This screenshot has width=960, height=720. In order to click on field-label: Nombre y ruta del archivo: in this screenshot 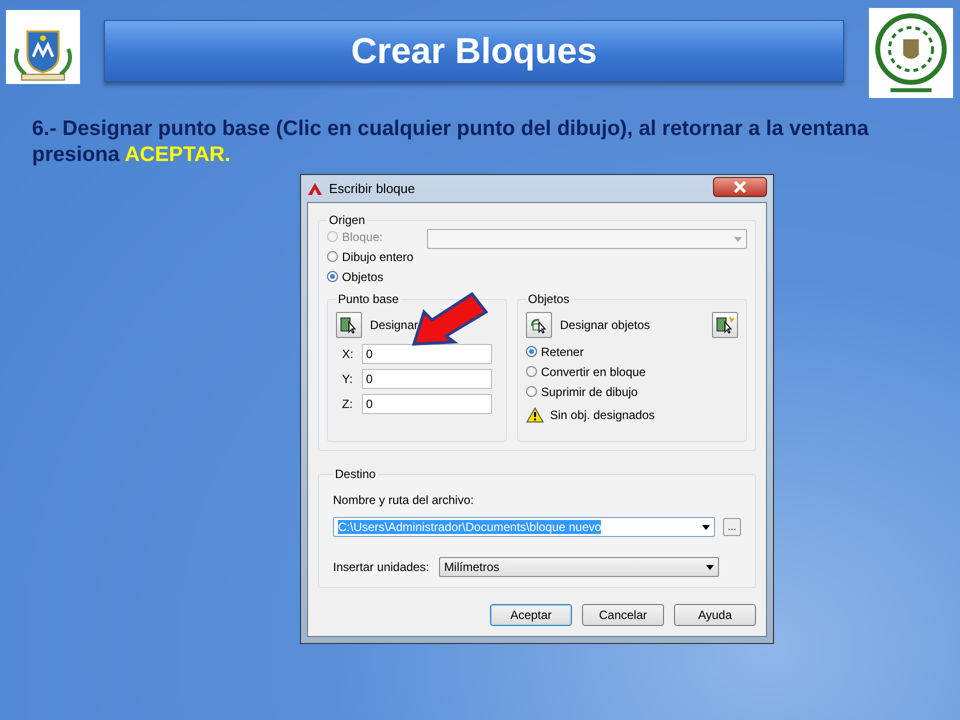, I will do `click(404, 500)`.